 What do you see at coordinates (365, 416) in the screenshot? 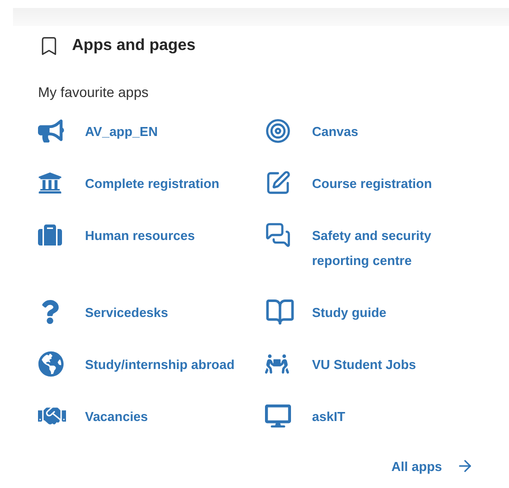
I see `app-link: askIT` at bounding box center [365, 416].